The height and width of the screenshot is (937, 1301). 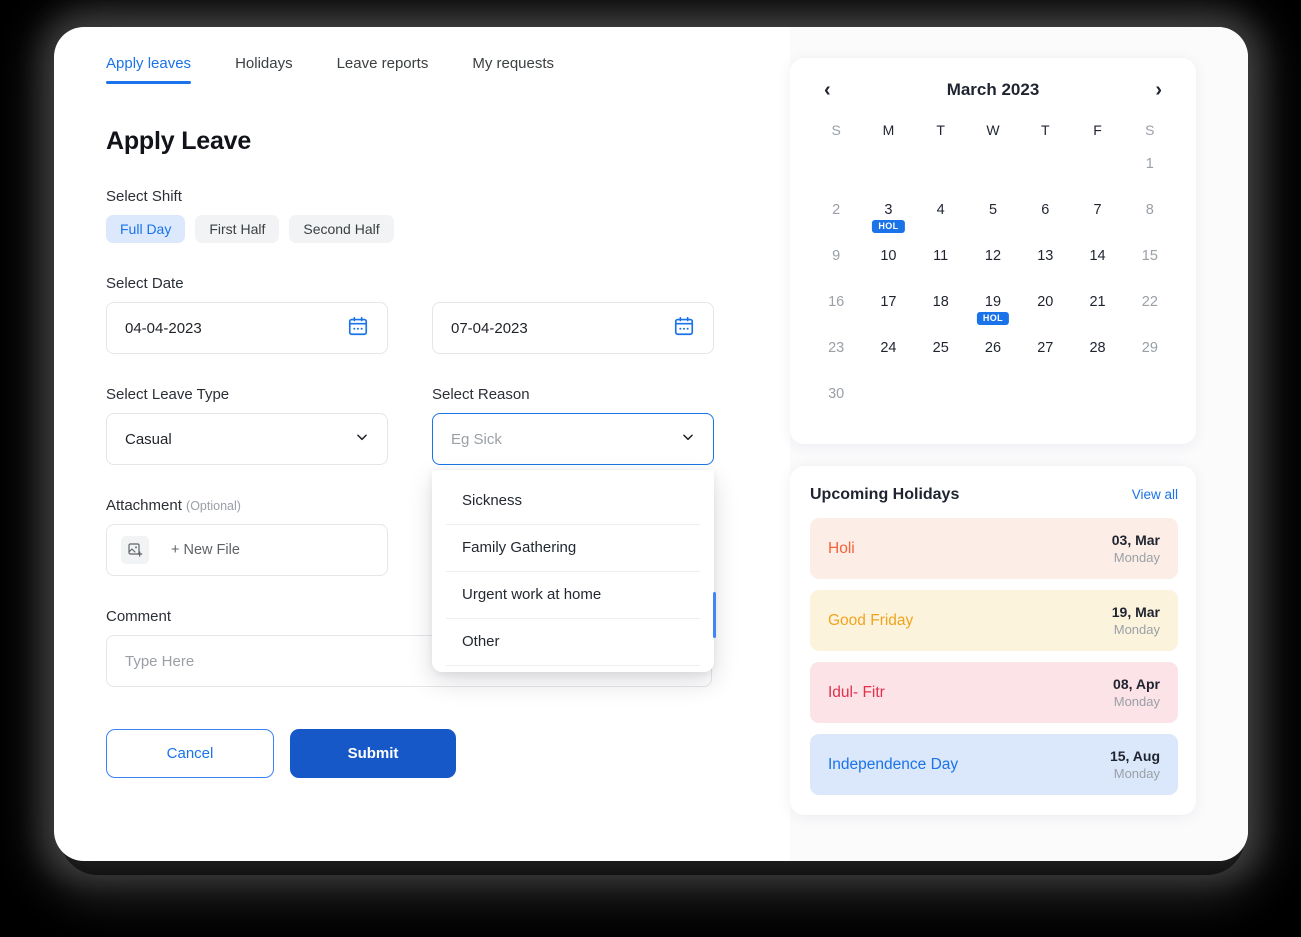 I want to click on holiday-date: 15, Aug, so click(x=1134, y=756).